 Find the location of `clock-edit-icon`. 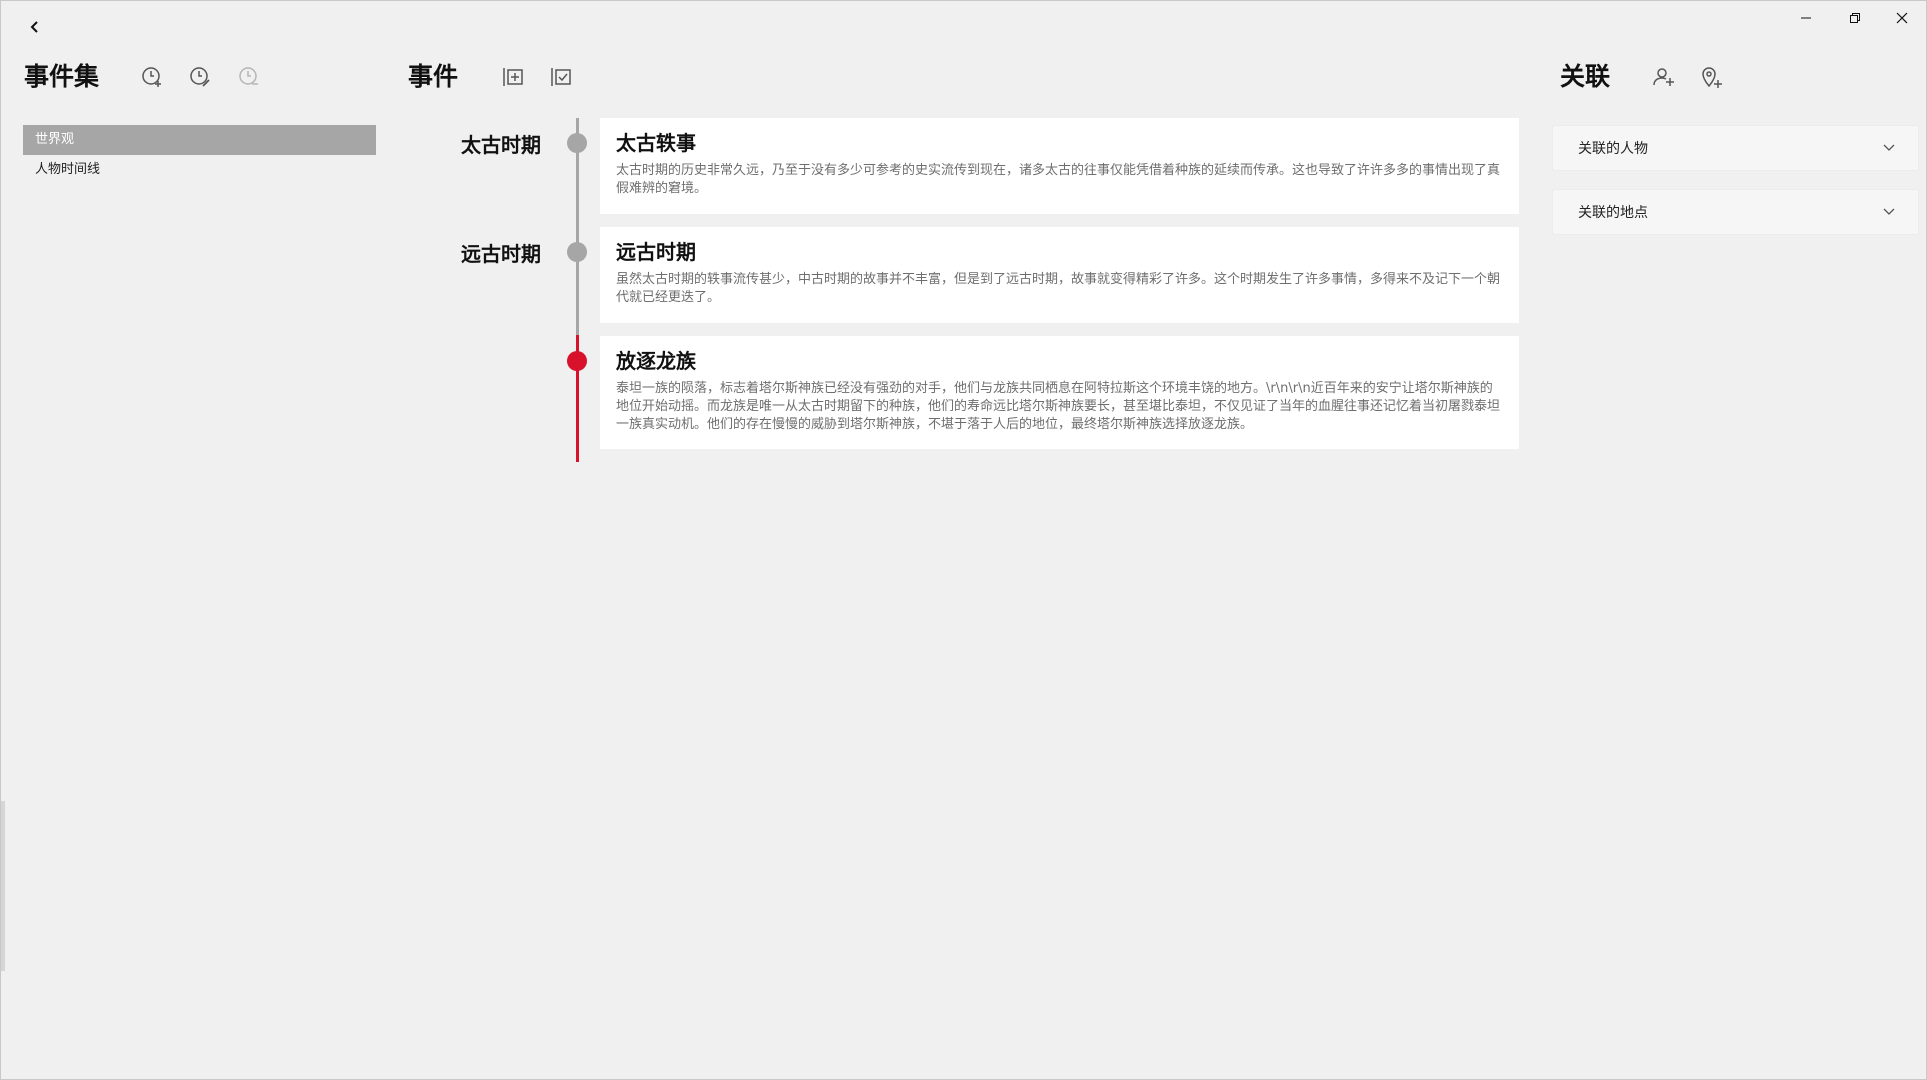

clock-edit-icon is located at coordinates (200, 77).